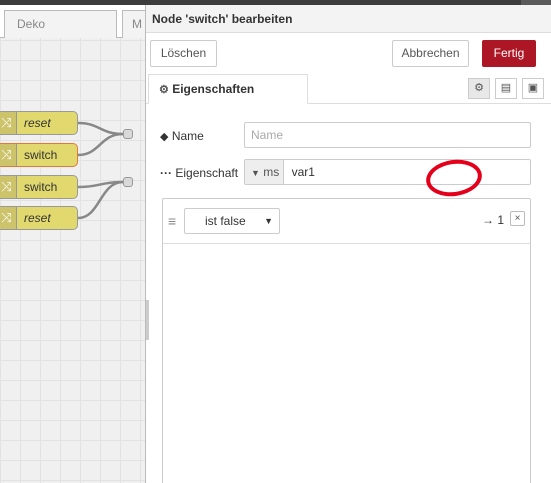  Describe the element at coordinates (506, 88) in the screenshot. I see `description-icon: ▤` at that location.